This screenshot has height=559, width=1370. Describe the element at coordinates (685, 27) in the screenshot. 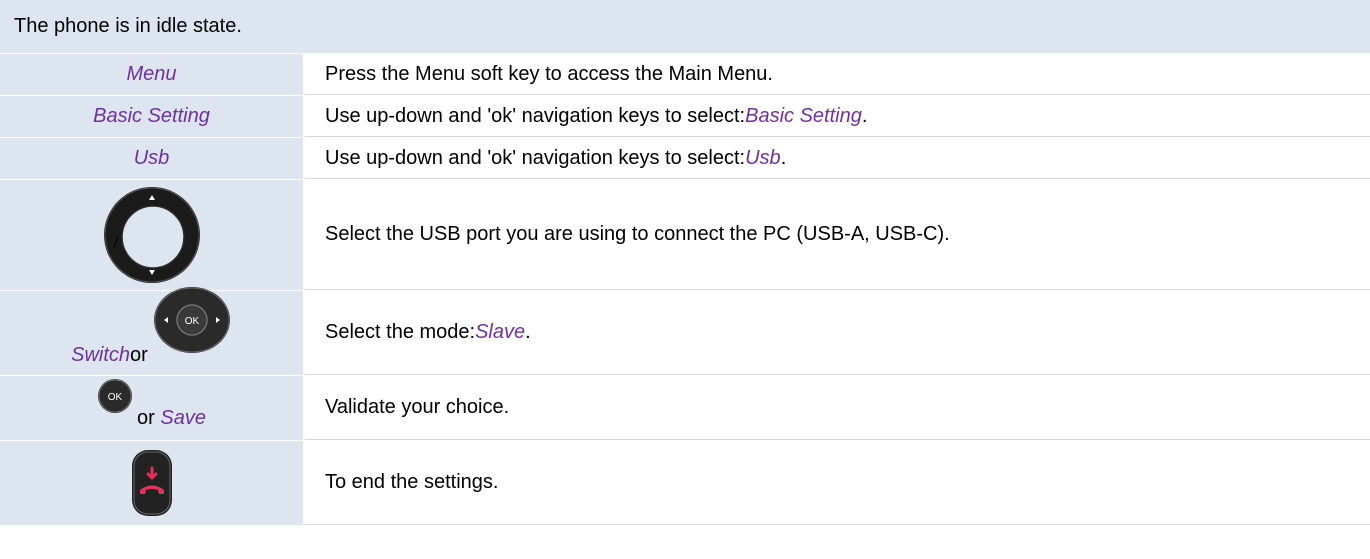

I see `table-header: The phone is in idle state.` at that location.